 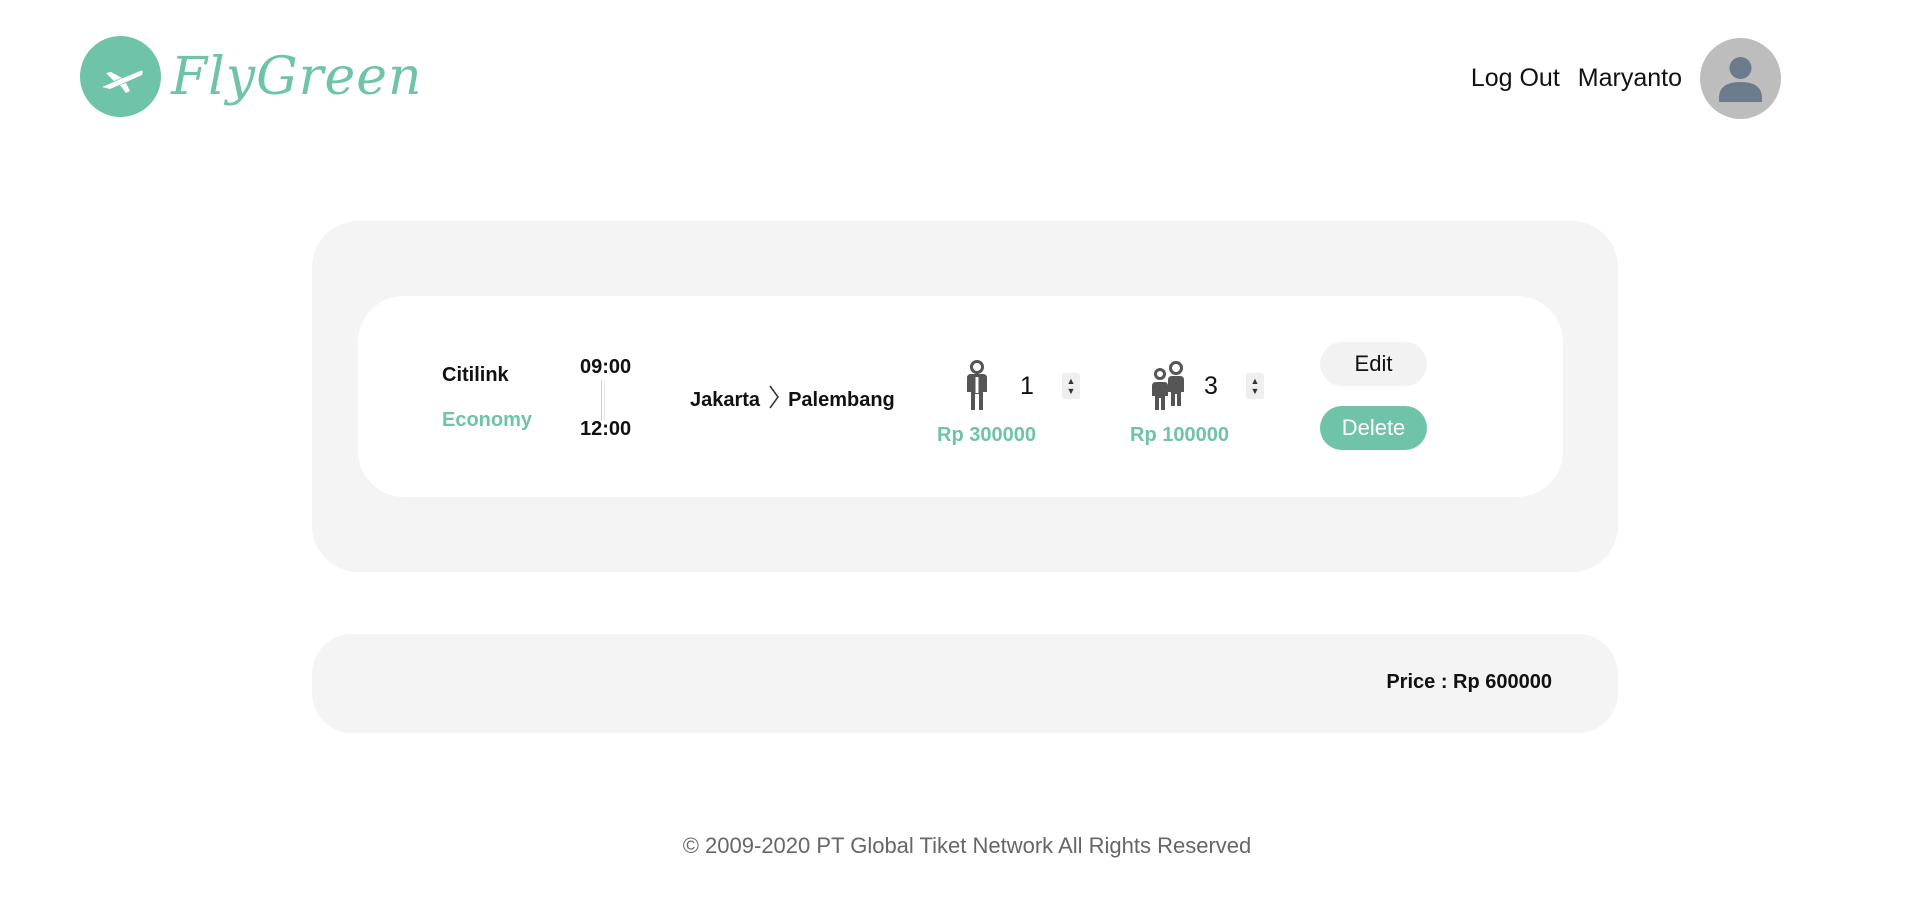 I want to click on logout-link: Log Out, so click(x=1515, y=78).